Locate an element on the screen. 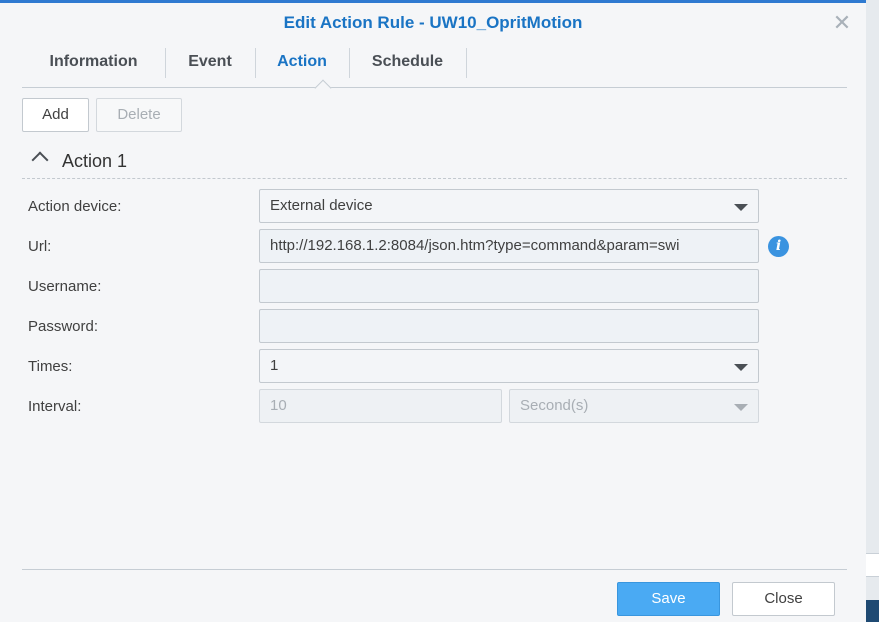  action-device-select: External device is located at coordinates (509, 206).